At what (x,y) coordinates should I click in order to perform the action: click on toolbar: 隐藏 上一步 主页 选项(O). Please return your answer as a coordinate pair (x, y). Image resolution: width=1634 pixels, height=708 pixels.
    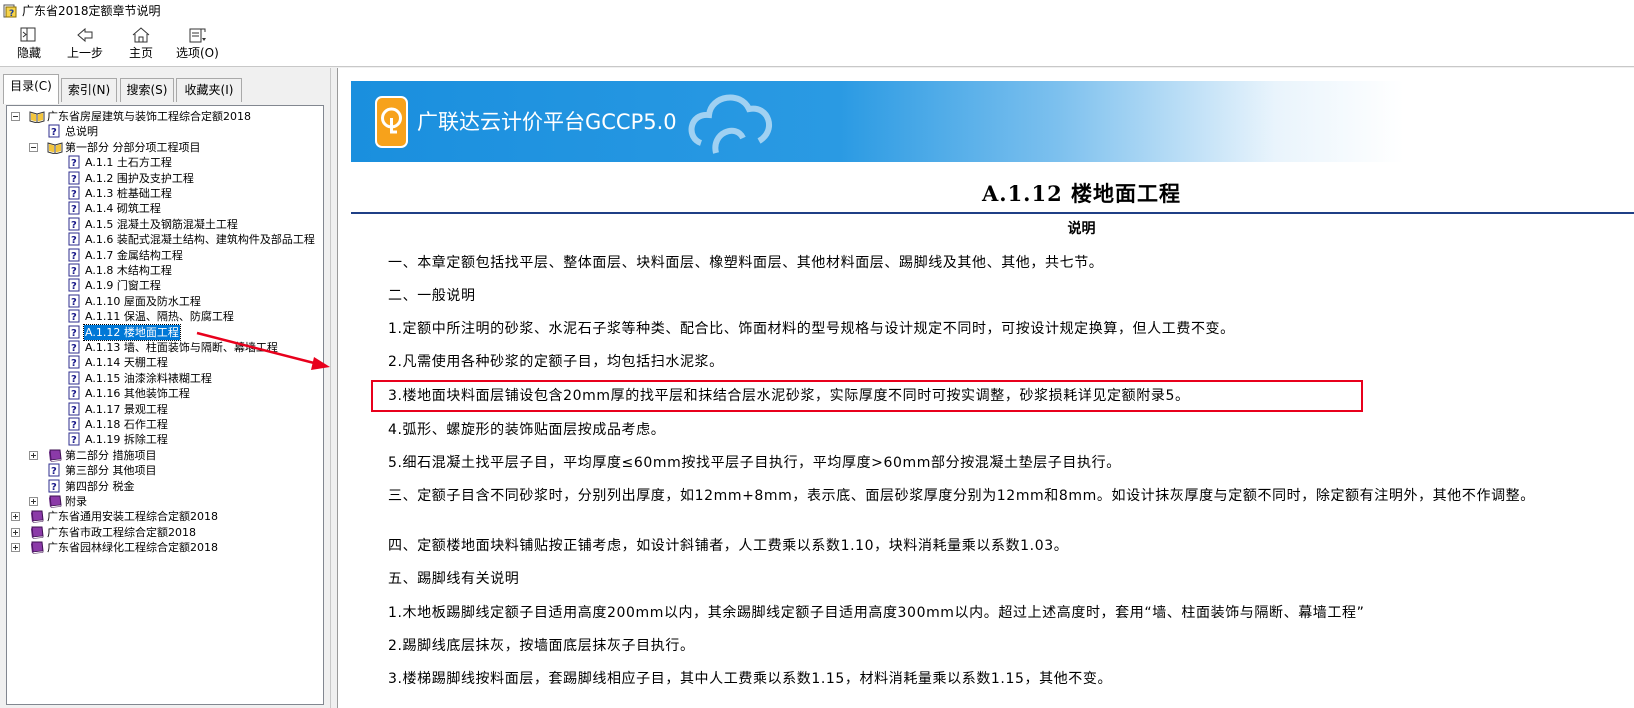
    Looking at the image, I should click on (817, 44).